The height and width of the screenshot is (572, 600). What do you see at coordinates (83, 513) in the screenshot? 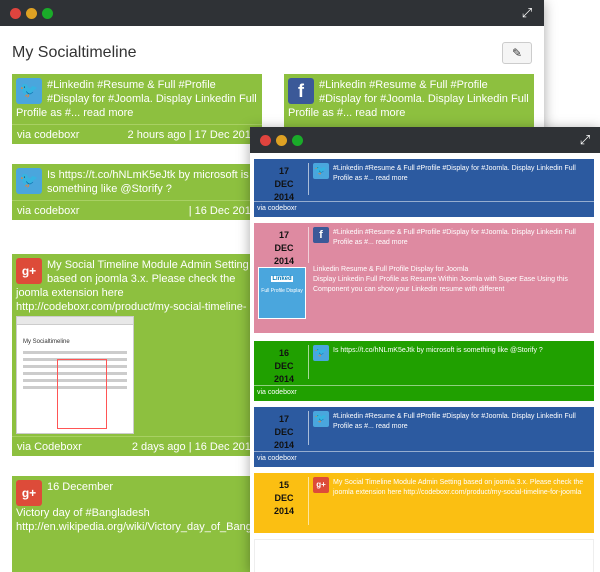
I see `card-text-line2: Victory day of #Bangladesh` at bounding box center [83, 513].